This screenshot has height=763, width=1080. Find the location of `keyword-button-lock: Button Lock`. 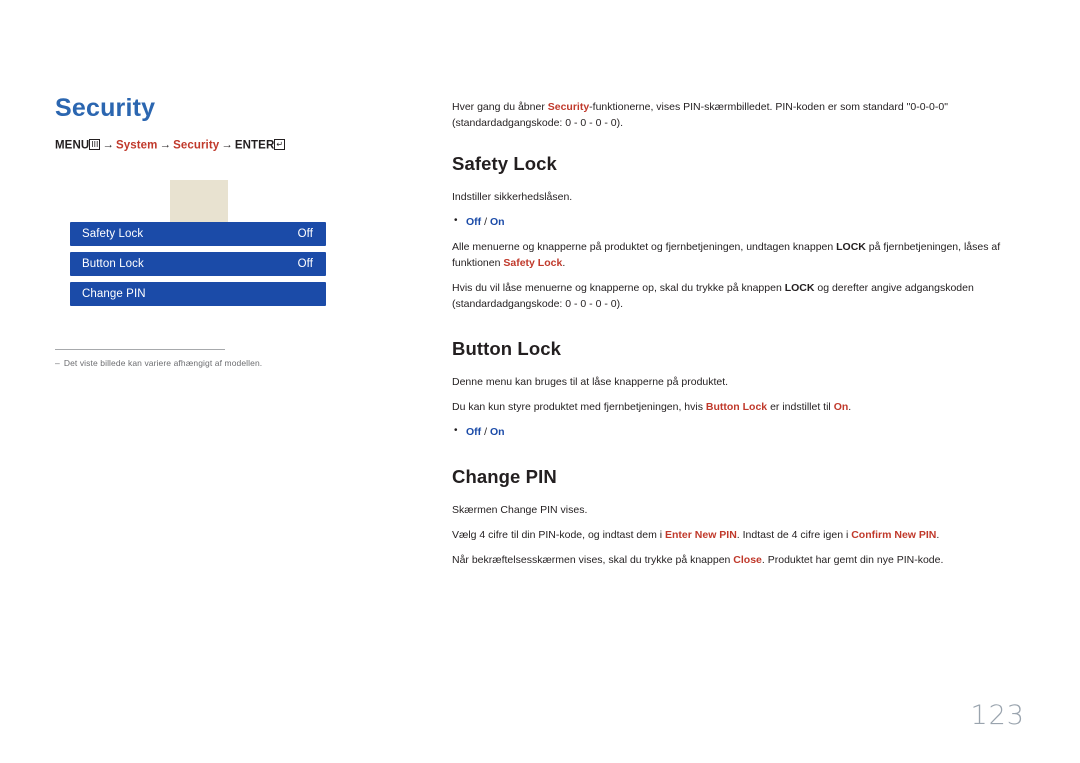

keyword-button-lock: Button Lock is located at coordinates (736, 407).